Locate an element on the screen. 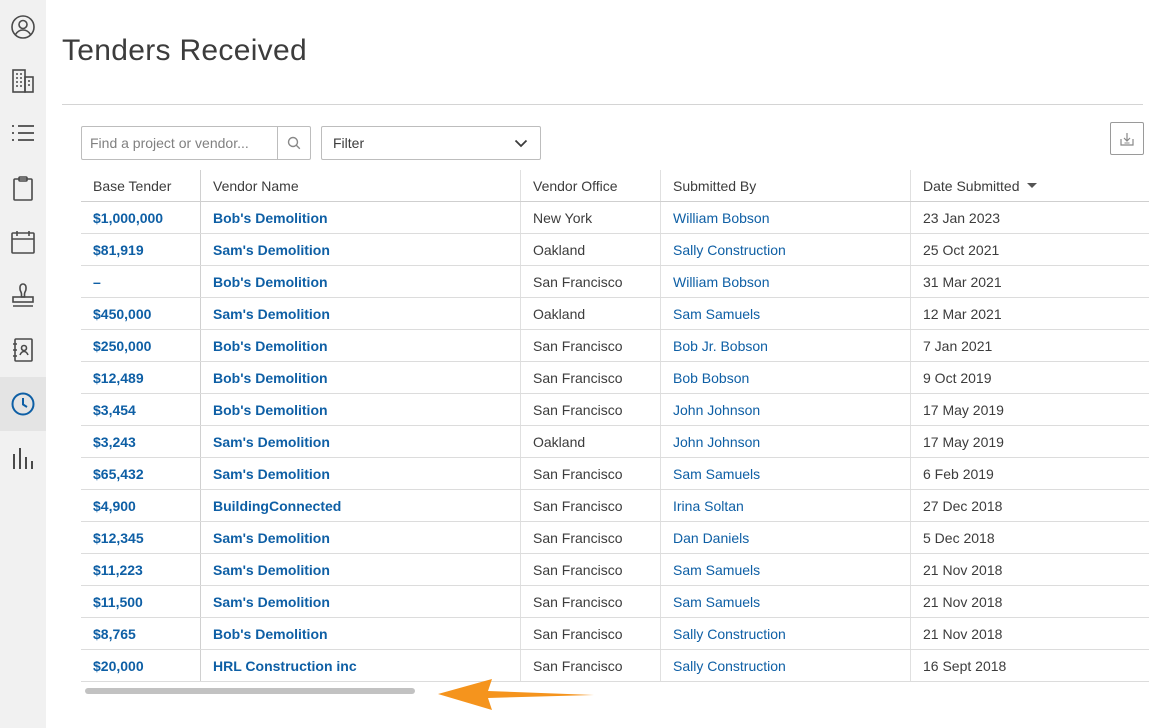 The width and height of the screenshot is (1159, 728). base-tender-link: $11,223 is located at coordinates (141, 569).